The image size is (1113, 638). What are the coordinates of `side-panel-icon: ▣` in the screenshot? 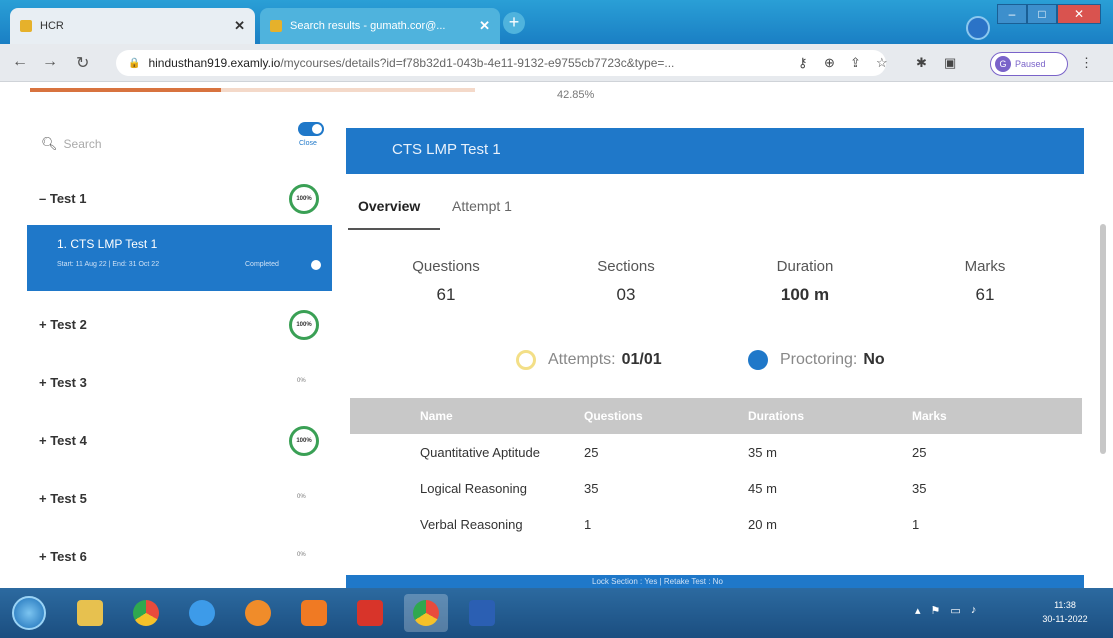 It's located at (950, 63).